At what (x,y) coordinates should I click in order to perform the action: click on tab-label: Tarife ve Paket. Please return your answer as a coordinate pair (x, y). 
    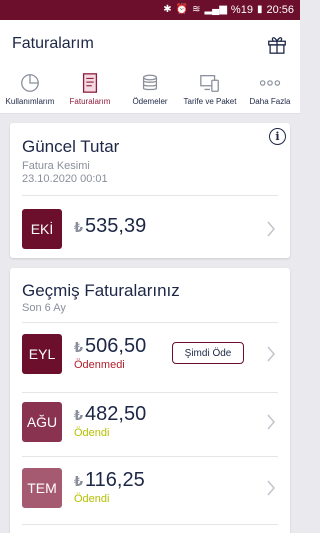
    Looking at the image, I should click on (210, 101).